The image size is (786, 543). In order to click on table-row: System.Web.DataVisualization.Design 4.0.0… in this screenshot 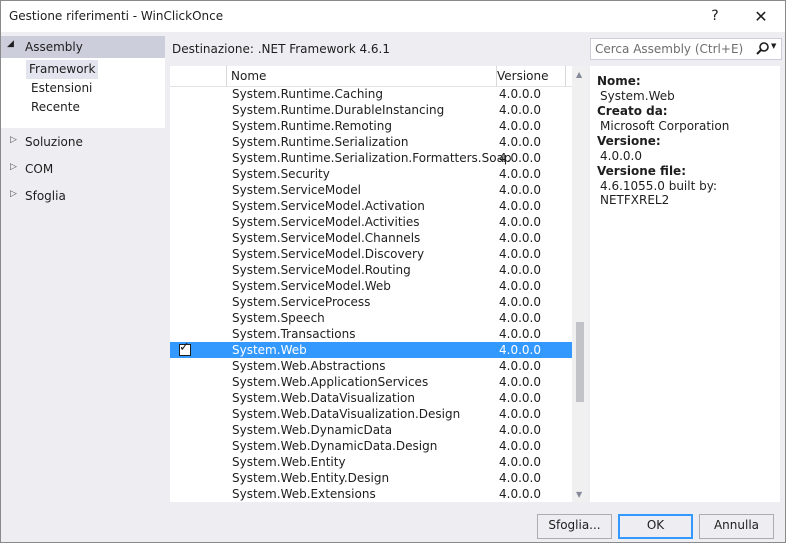, I will do `click(371, 414)`.